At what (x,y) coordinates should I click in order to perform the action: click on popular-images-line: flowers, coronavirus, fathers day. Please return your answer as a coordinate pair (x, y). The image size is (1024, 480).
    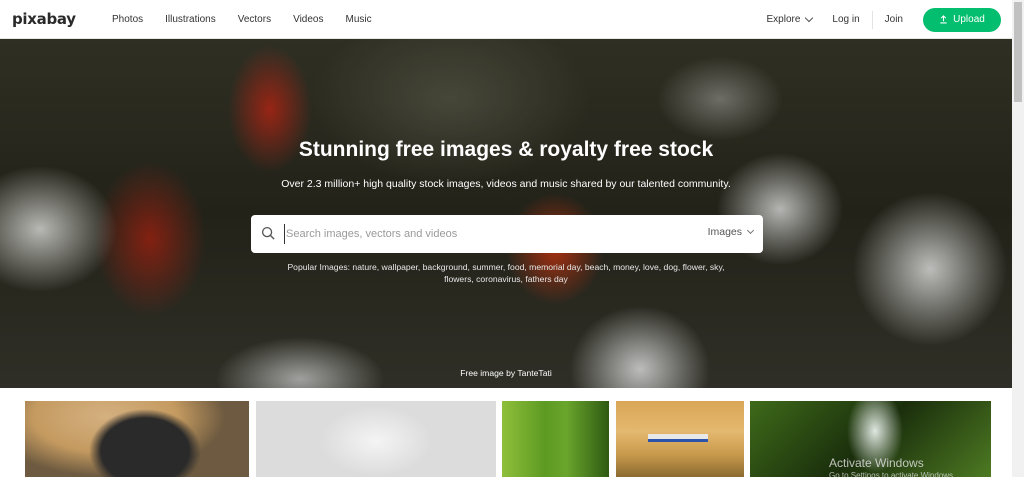
    Looking at the image, I should click on (506, 279).